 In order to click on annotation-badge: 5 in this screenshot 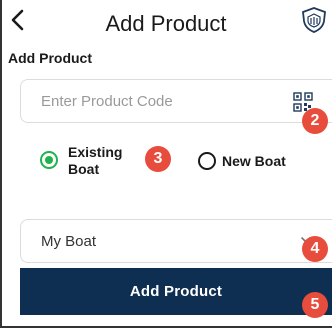, I will do `click(315, 305)`.